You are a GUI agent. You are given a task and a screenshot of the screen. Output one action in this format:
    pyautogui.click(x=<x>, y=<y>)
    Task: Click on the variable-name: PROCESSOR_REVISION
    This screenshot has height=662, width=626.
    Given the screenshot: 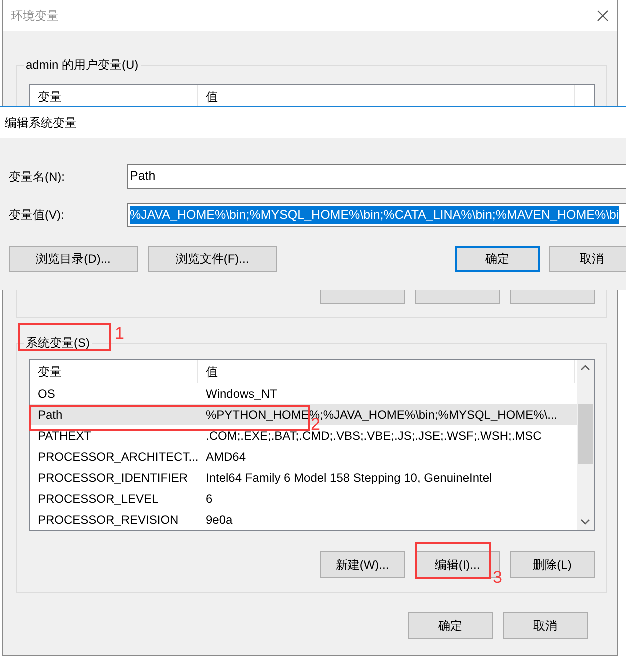 What is the action you would take?
    pyautogui.click(x=108, y=520)
    